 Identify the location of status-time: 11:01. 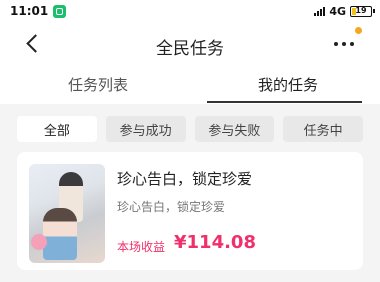
(29, 11).